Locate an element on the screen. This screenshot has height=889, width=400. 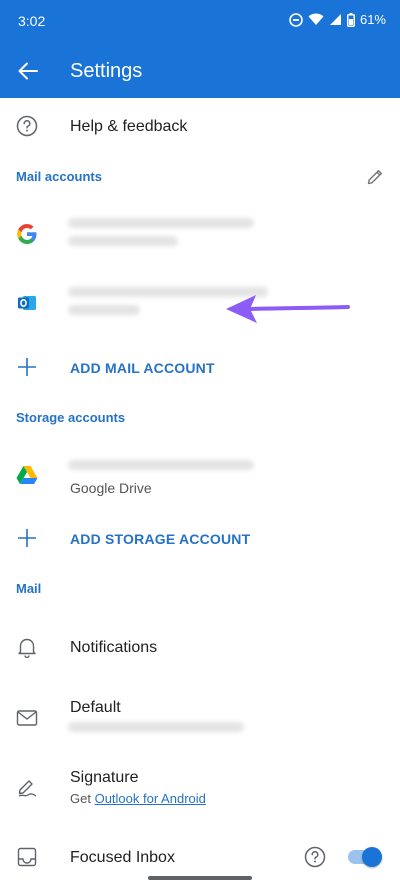
battery-icon is located at coordinates (350, 19).